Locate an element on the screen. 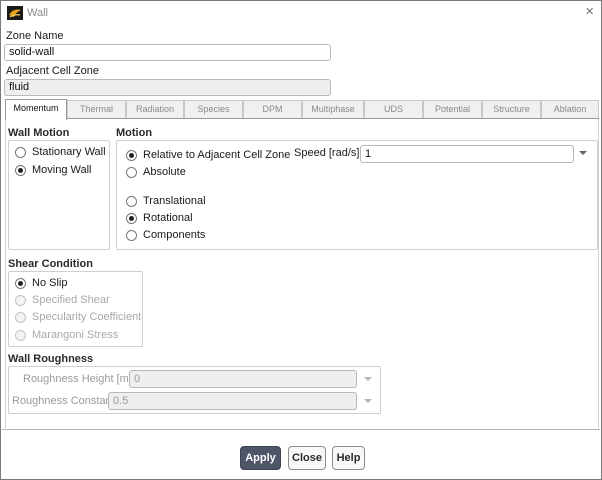 The width and height of the screenshot is (602, 480). radio-label: Specified Shear is located at coordinates (71, 300).